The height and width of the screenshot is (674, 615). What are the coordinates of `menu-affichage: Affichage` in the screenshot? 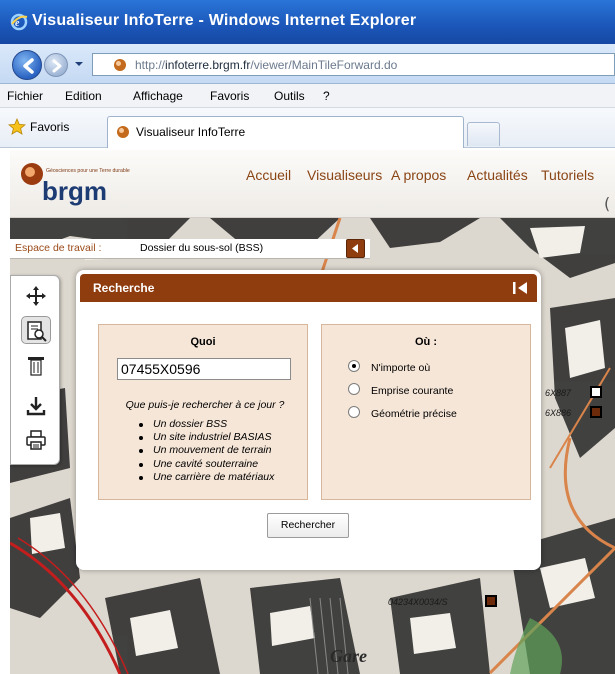 It's located at (158, 96).